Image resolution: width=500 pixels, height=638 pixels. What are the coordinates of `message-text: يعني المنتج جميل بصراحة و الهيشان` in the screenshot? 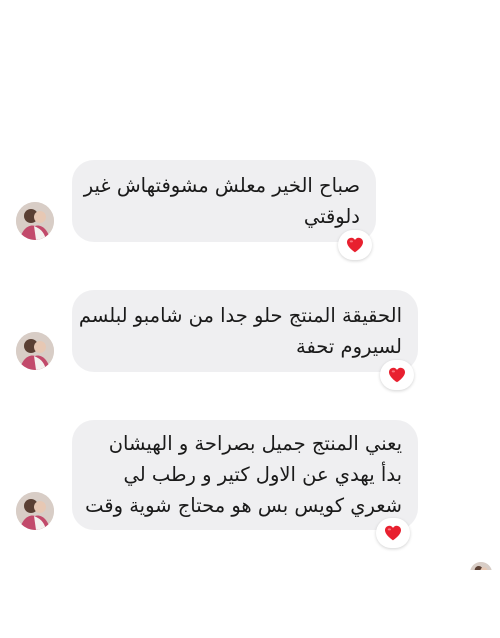 It's located at (255, 443).